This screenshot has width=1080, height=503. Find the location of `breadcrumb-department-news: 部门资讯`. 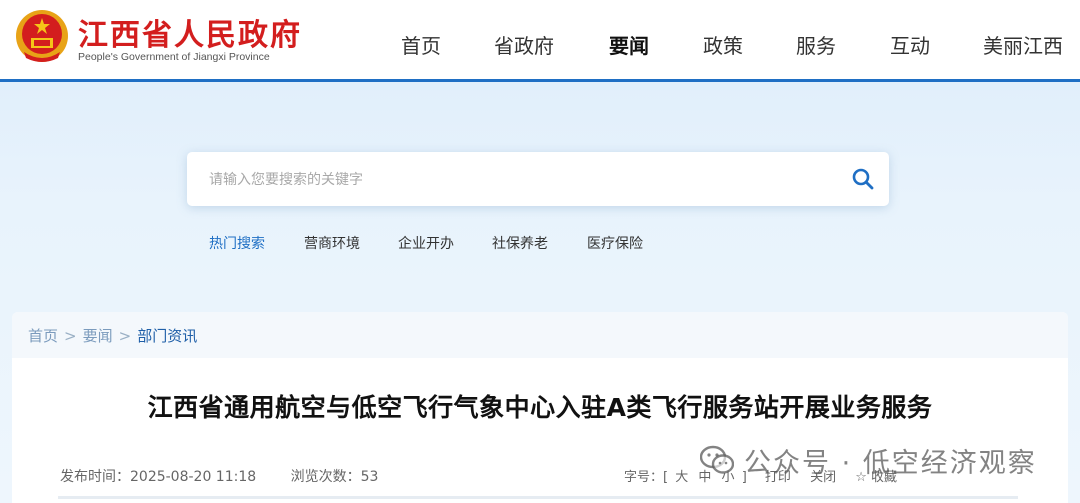

breadcrumb-department-news: 部门资讯 is located at coordinates (167, 336).